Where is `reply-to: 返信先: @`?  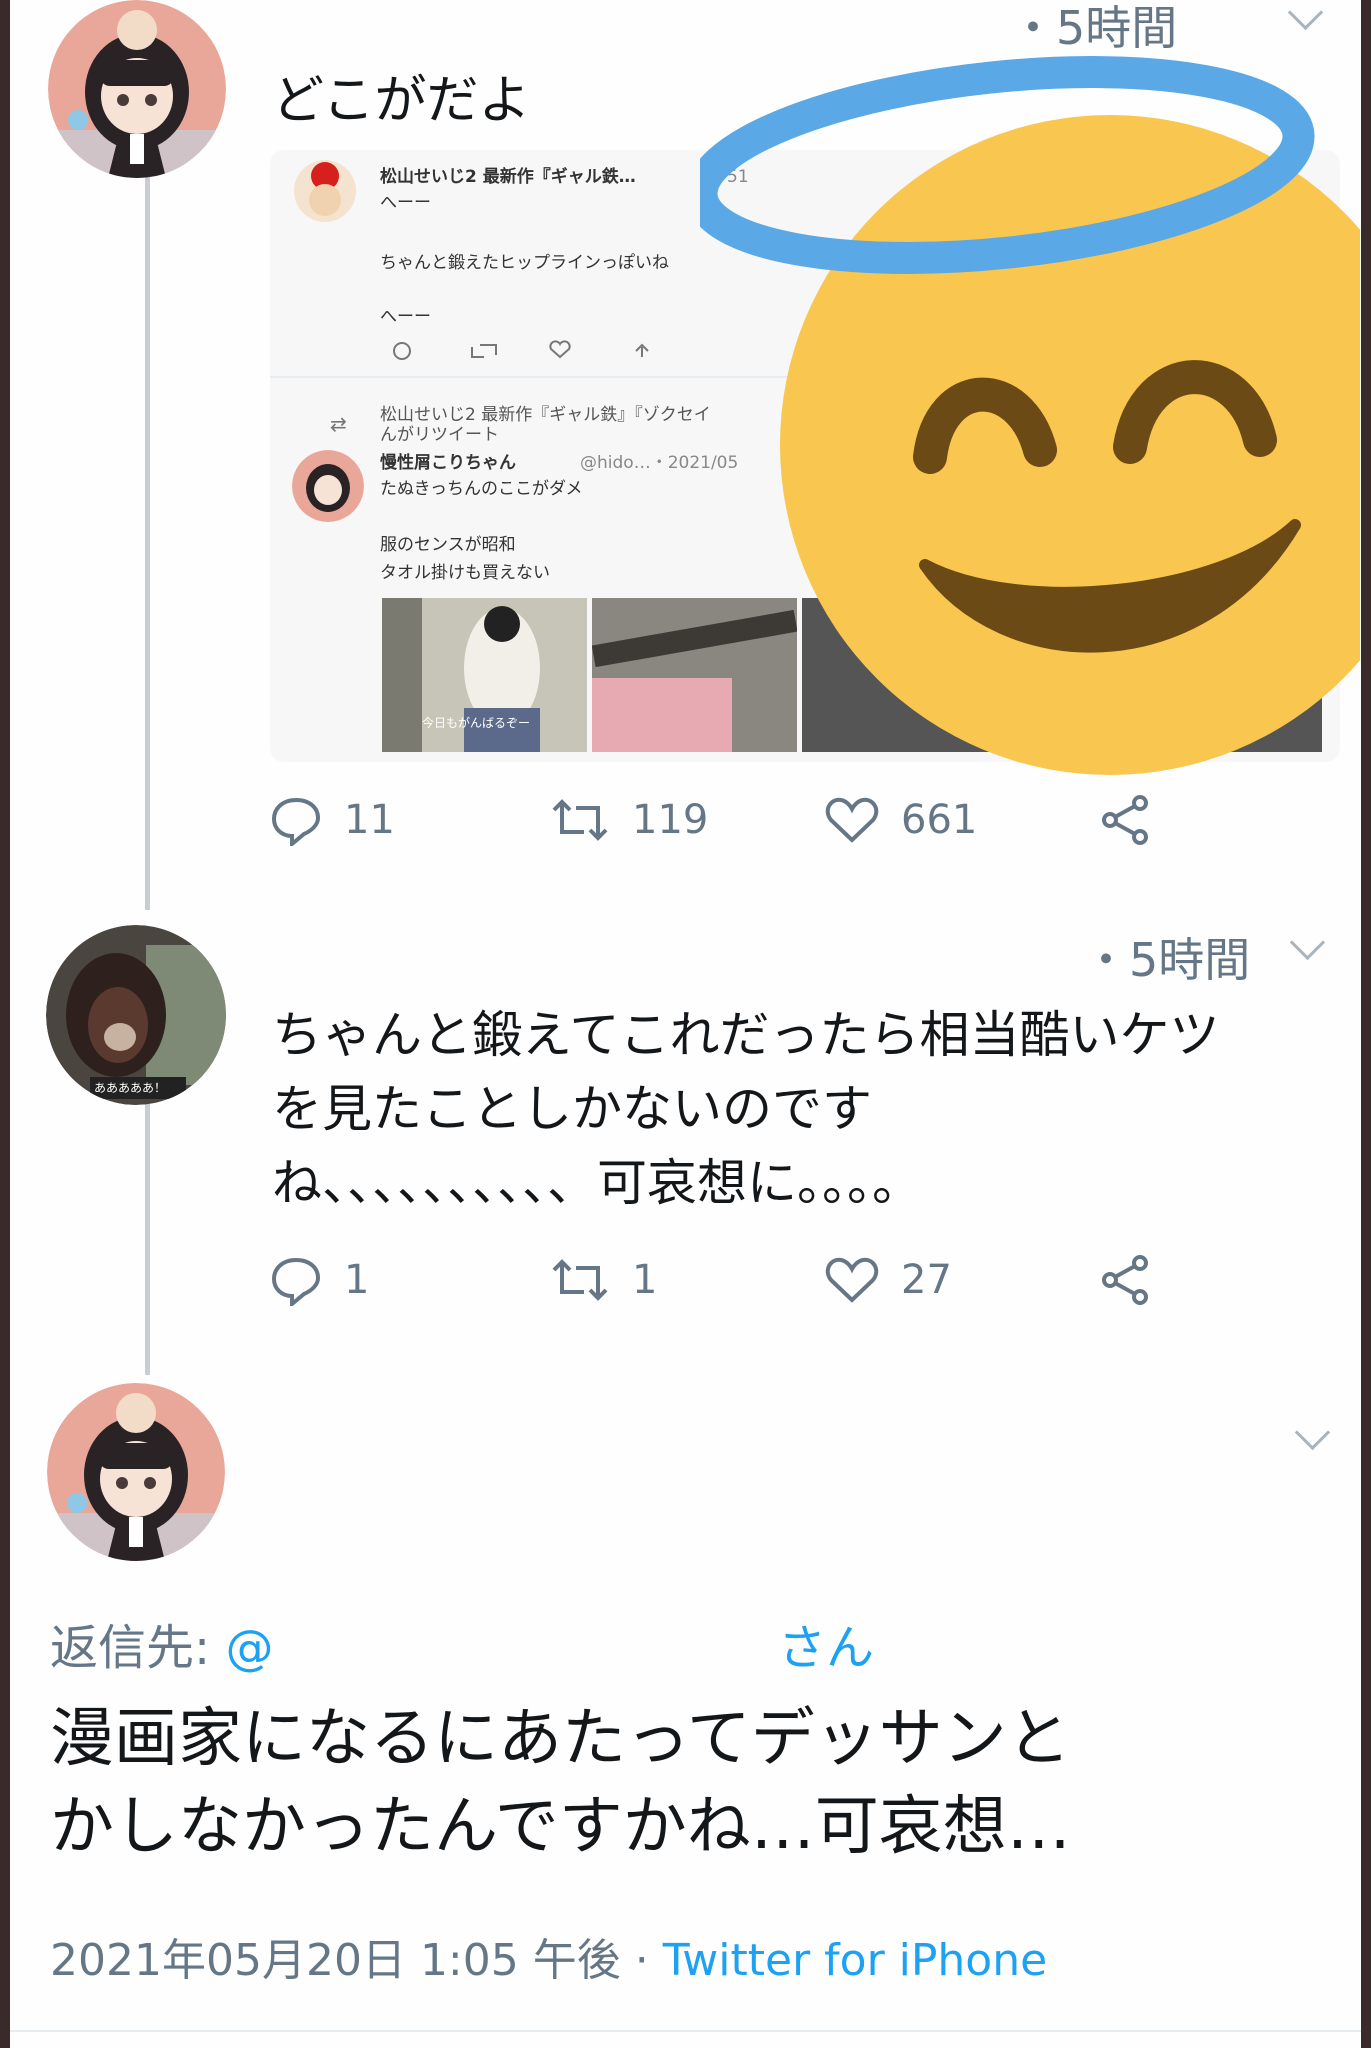
reply-to: 返信先: @ is located at coordinates (161, 1643).